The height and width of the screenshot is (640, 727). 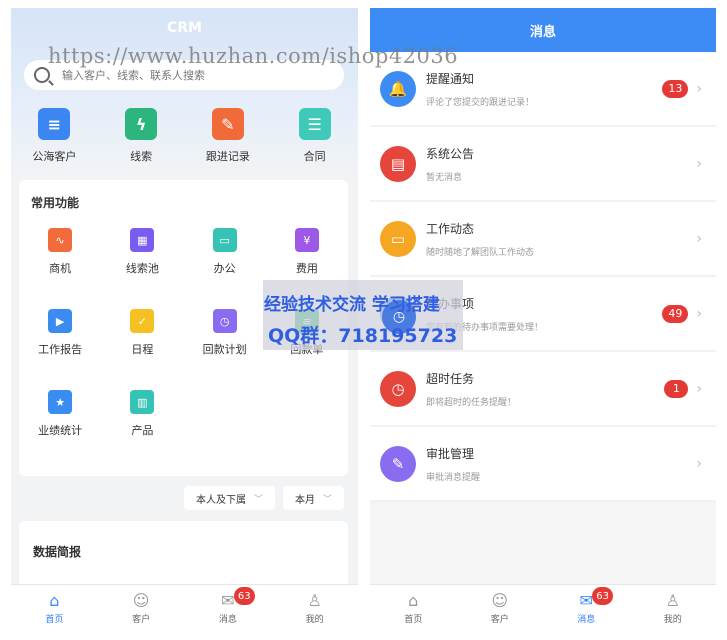 I want to click on message-text: 工作动态 随时随地了解团队工作动态, so click(x=480, y=239).